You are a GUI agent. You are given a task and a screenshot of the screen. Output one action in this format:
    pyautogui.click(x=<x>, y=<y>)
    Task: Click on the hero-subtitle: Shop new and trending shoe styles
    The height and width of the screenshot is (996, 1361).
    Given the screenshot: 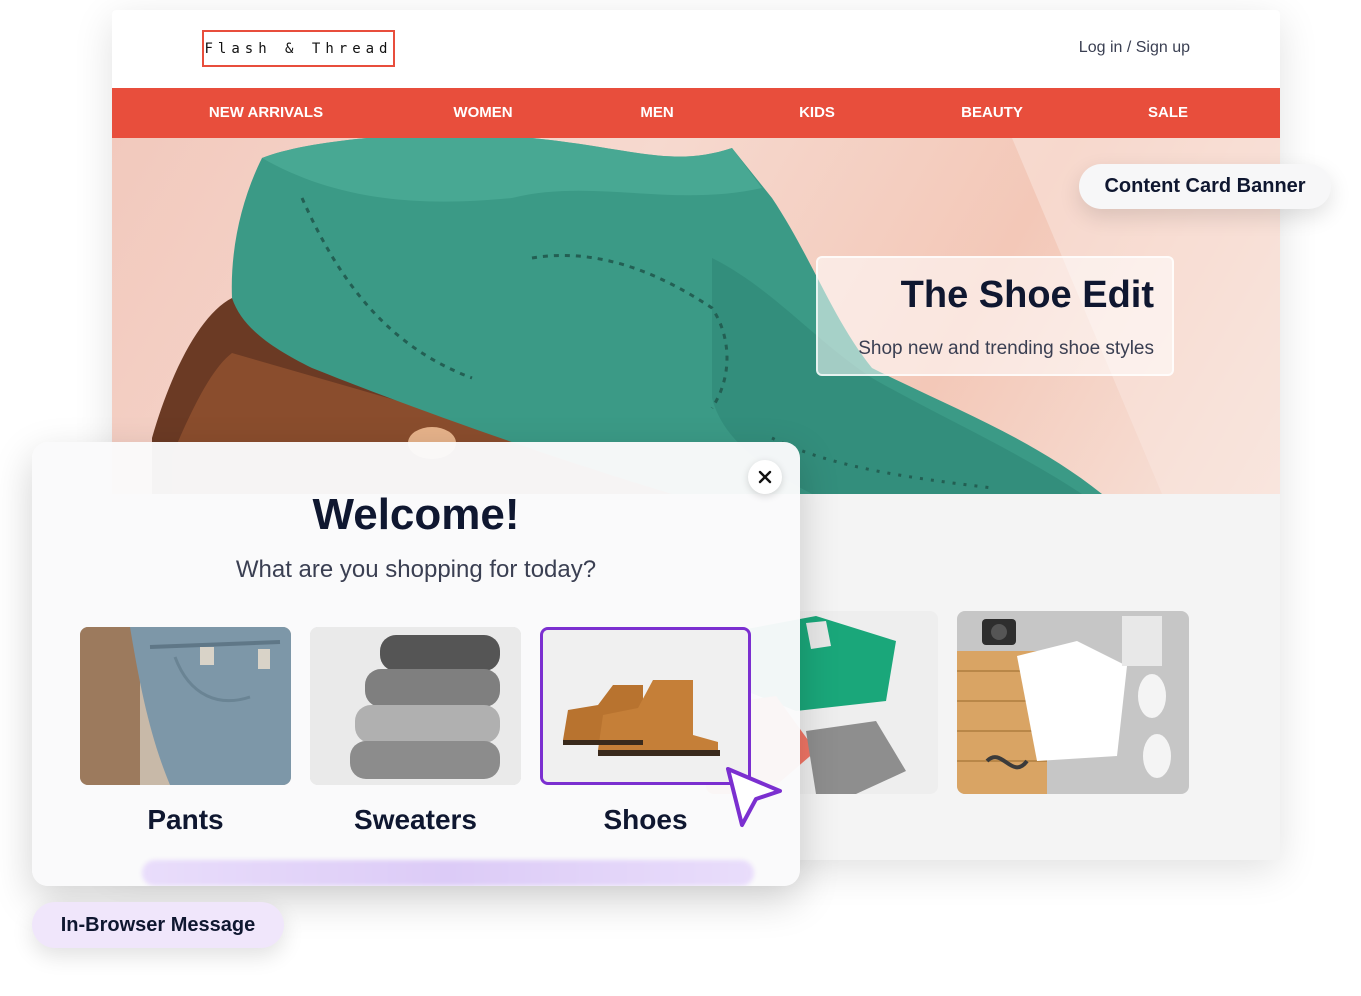 What is the action you would take?
    pyautogui.click(x=1006, y=348)
    